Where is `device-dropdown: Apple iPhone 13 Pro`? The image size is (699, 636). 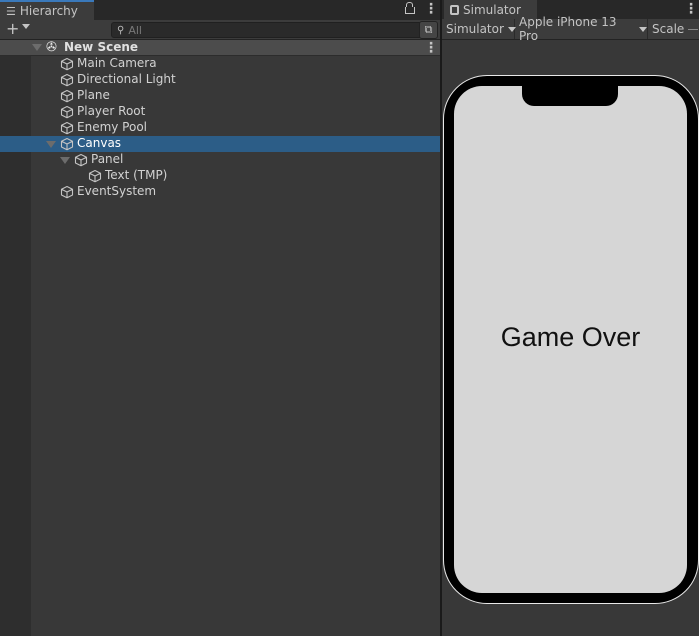 device-dropdown: Apple iPhone 13 Pro is located at coordinates (581, 29).